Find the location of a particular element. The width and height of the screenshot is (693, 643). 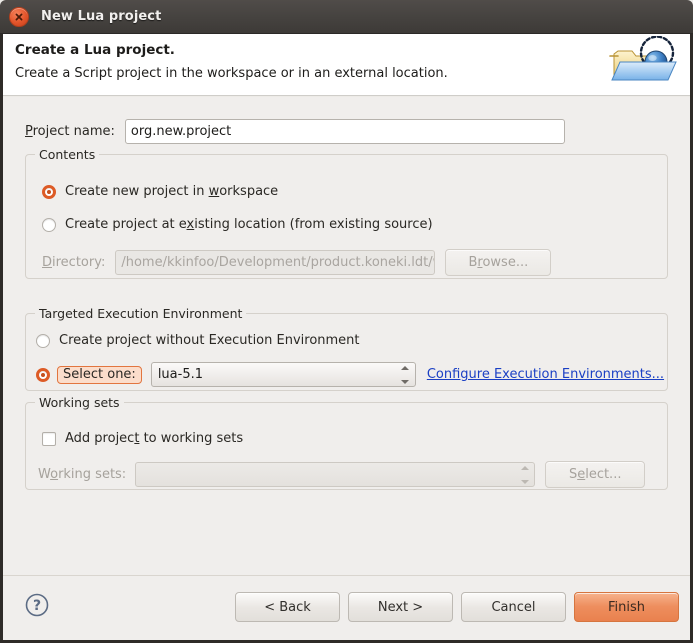

directory-label-text: irectory: is located at coordinates (79, 262).